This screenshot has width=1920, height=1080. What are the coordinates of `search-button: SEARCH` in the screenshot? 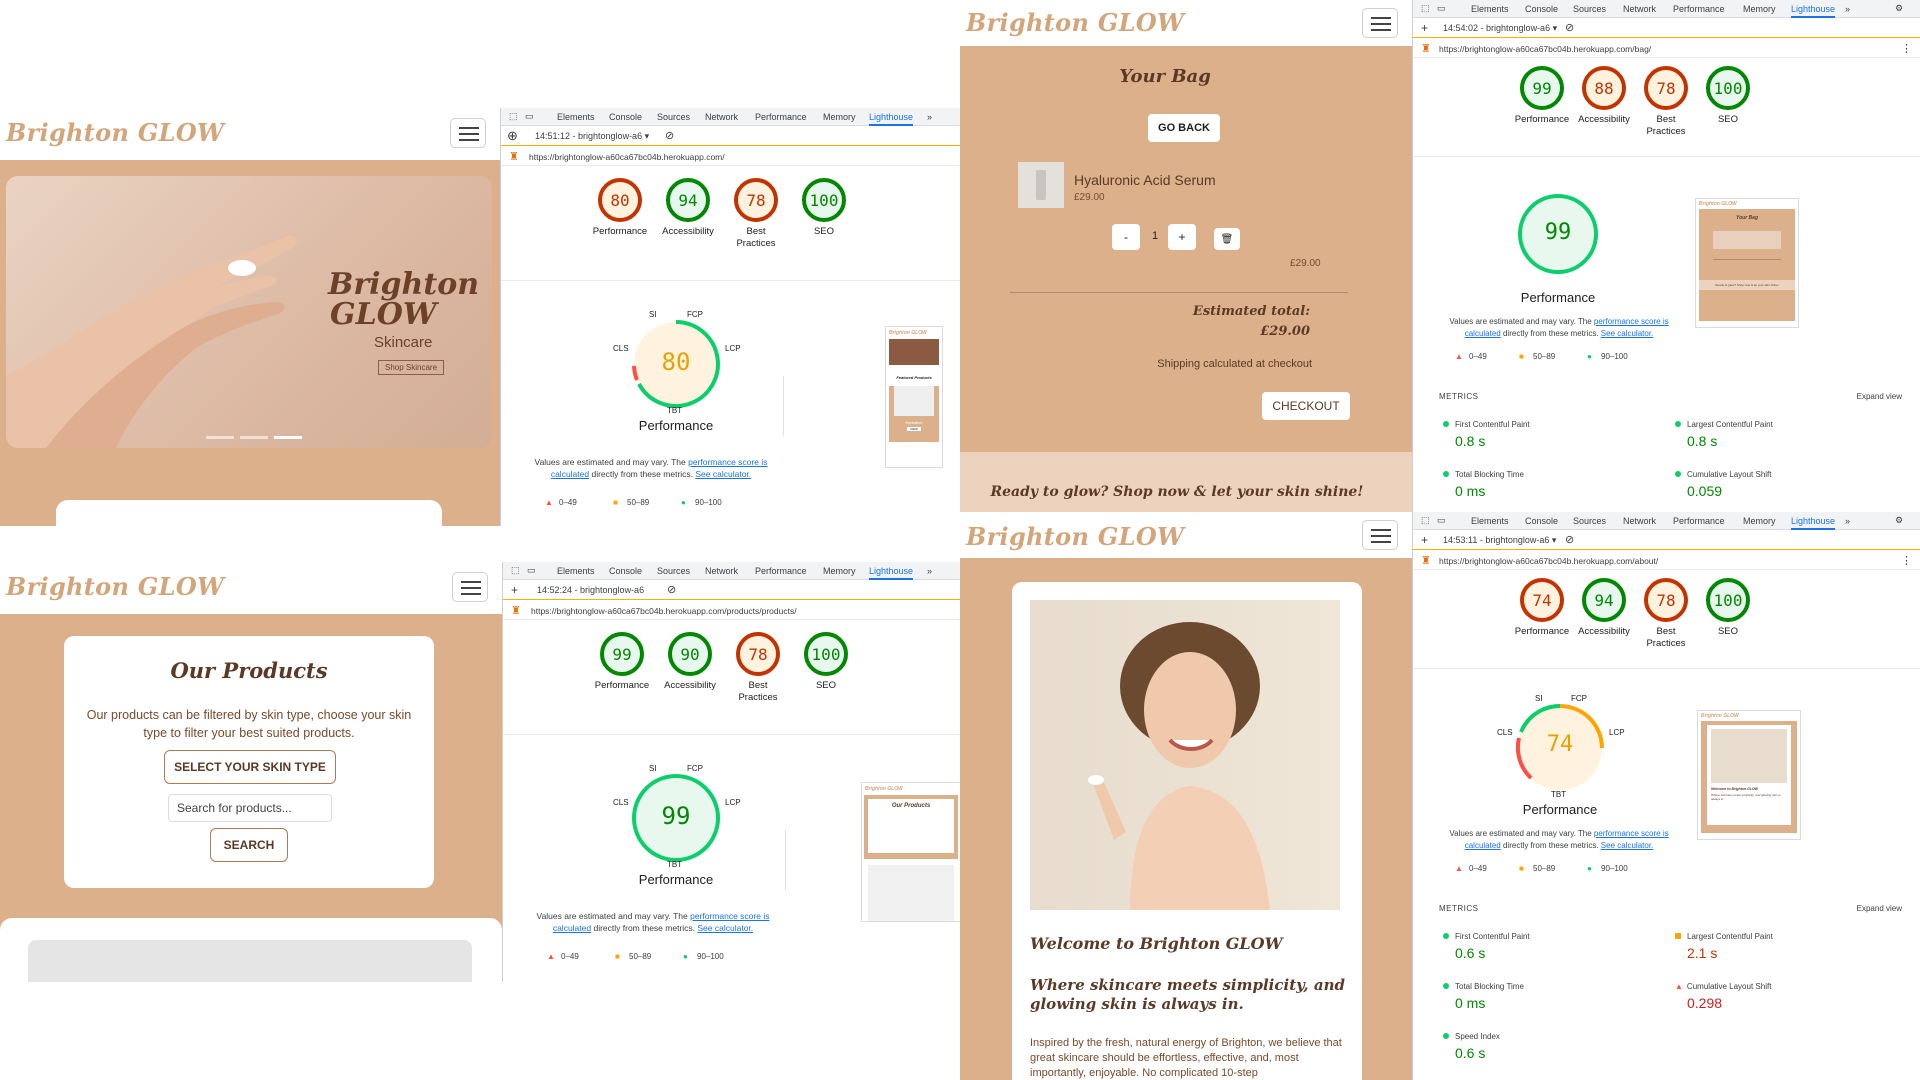 It's located at (249, 845).